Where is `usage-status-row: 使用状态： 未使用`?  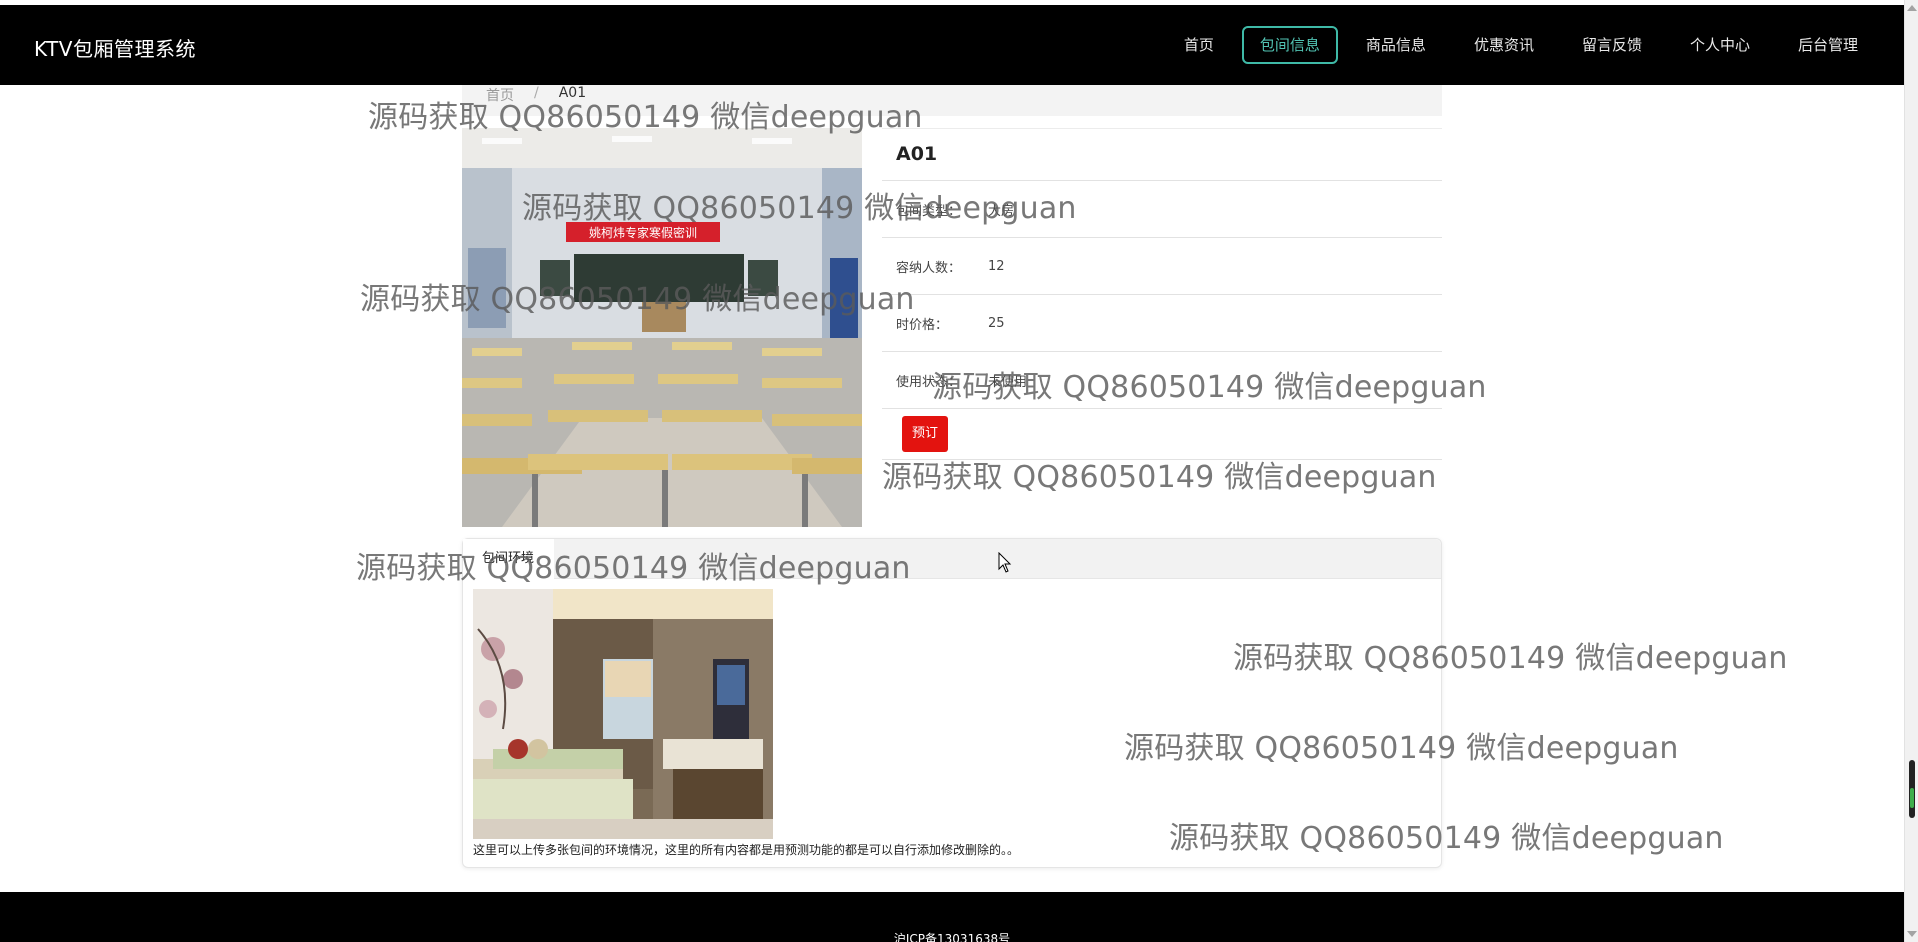
usage-status-row: 使用状态： 未使用 is located at coordinates (1162, 380).